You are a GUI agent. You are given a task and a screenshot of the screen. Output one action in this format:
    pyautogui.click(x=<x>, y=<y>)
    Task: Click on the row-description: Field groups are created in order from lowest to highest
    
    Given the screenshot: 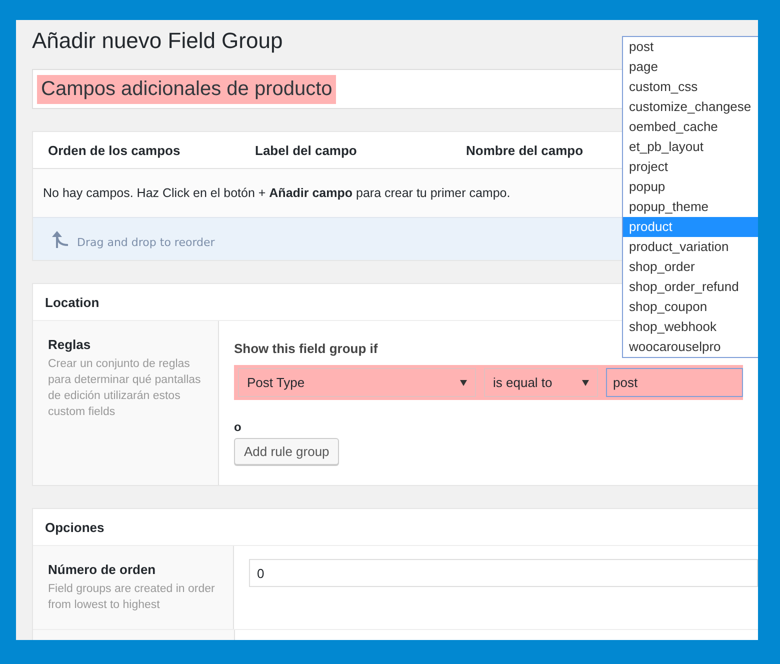 What is the action you would take?
    pyautogui.click(x=132, y=597)
    